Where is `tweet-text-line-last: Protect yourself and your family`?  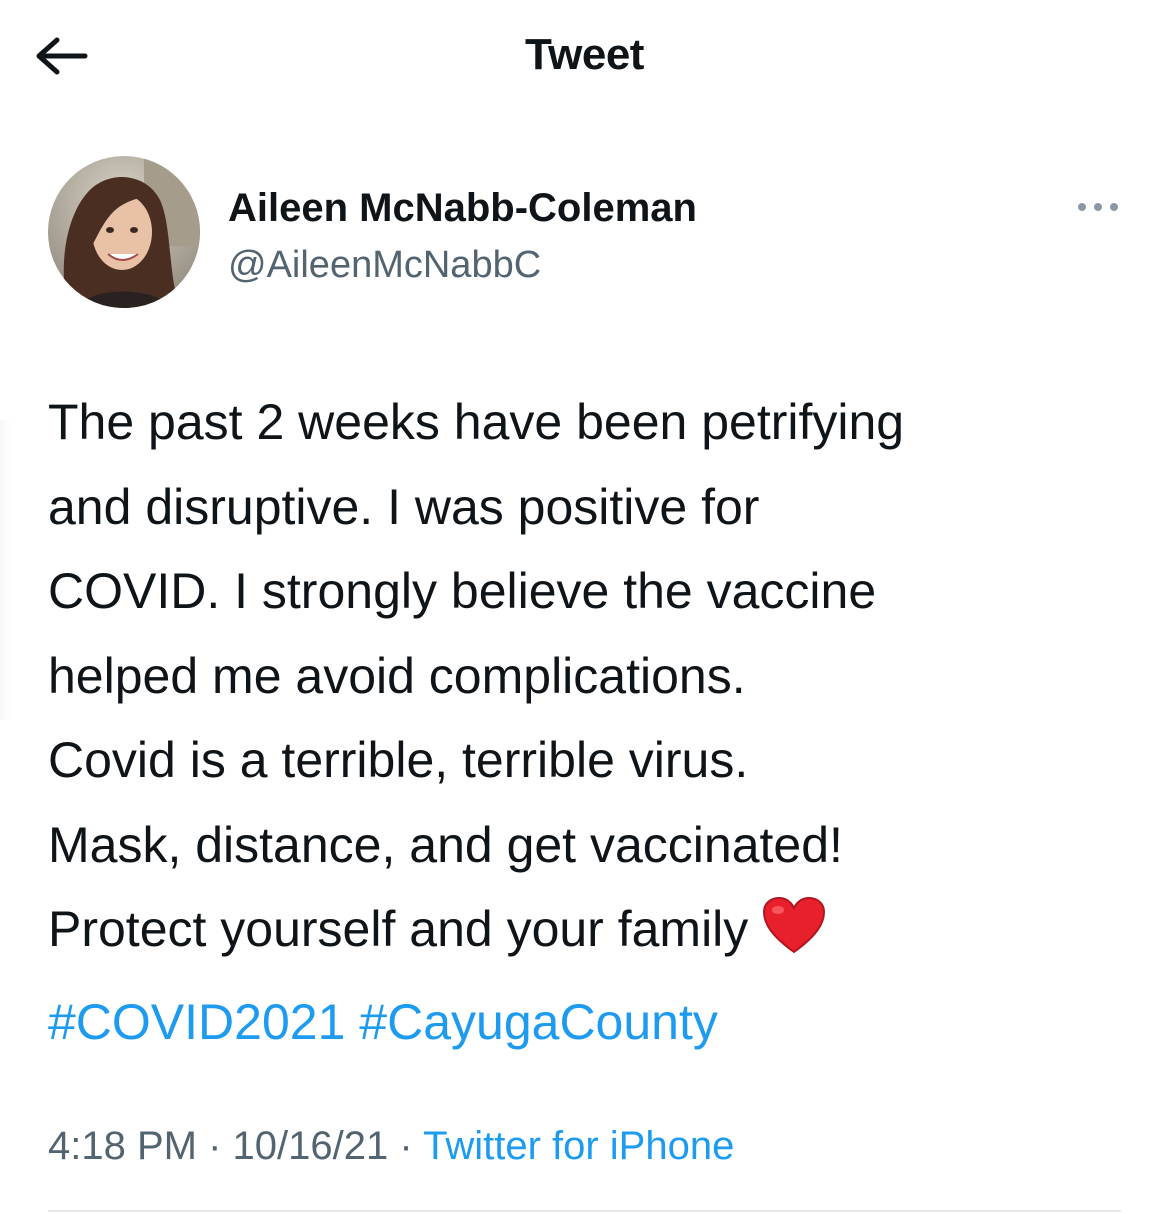
tweet-text-line-last: Protect yourself and your family is located at coordinates (593, 933).